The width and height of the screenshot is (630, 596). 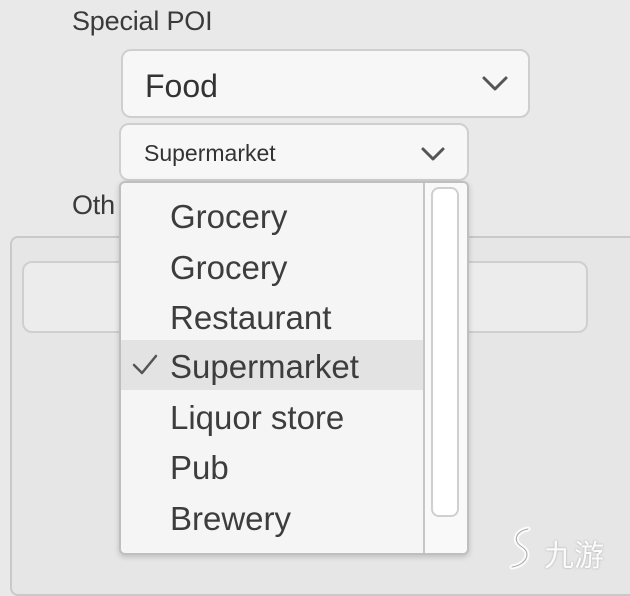 I want to click on dropdown-option: Liquor store, so click(x=272, y=416).